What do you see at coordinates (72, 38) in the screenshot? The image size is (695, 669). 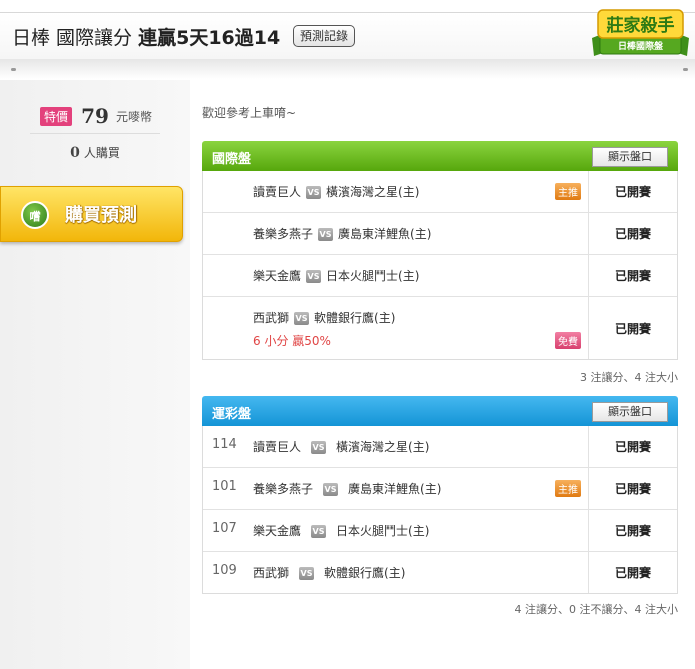 I see `title-prefix: 日棒 國際讓分` at bounding box center [72, 38].